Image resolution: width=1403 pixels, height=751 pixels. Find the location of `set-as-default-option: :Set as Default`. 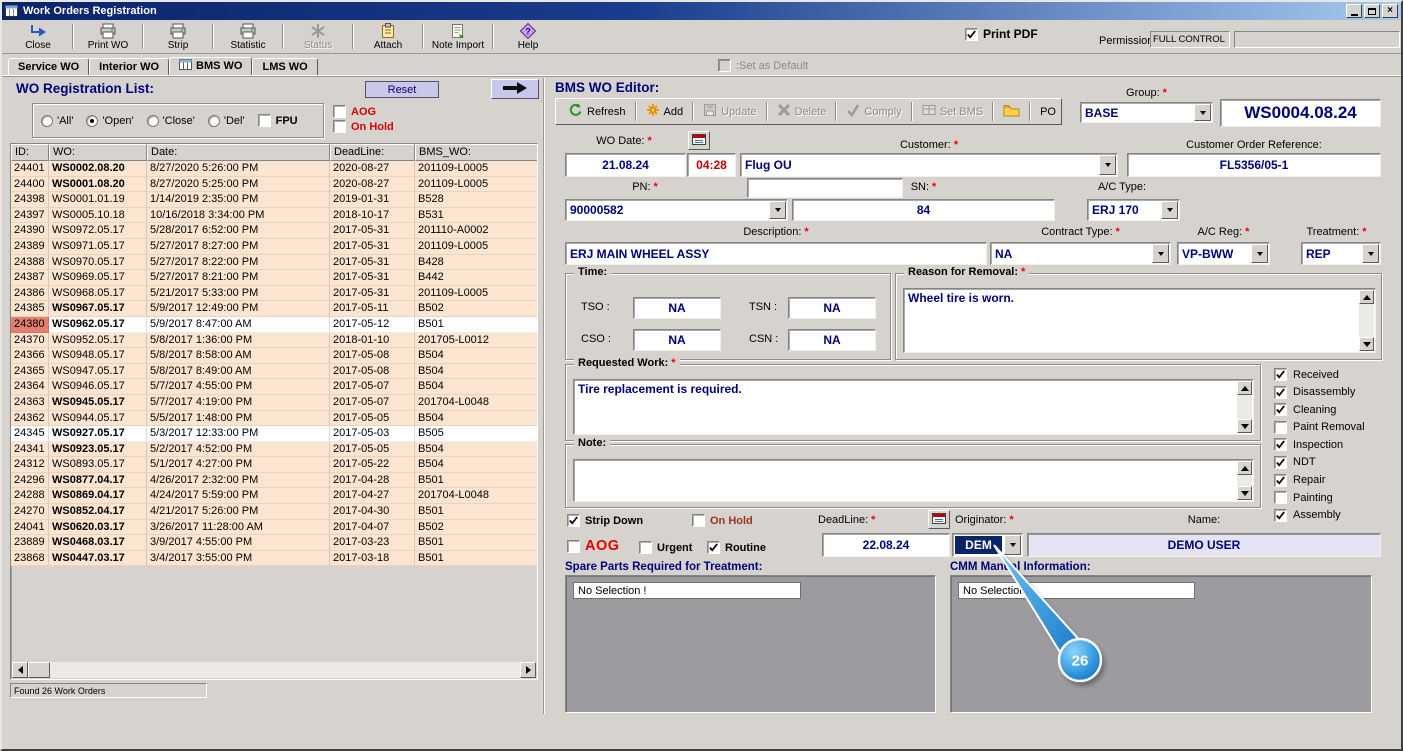

set-as-default-option: :Set as Default is located at coordinates (763, 65).